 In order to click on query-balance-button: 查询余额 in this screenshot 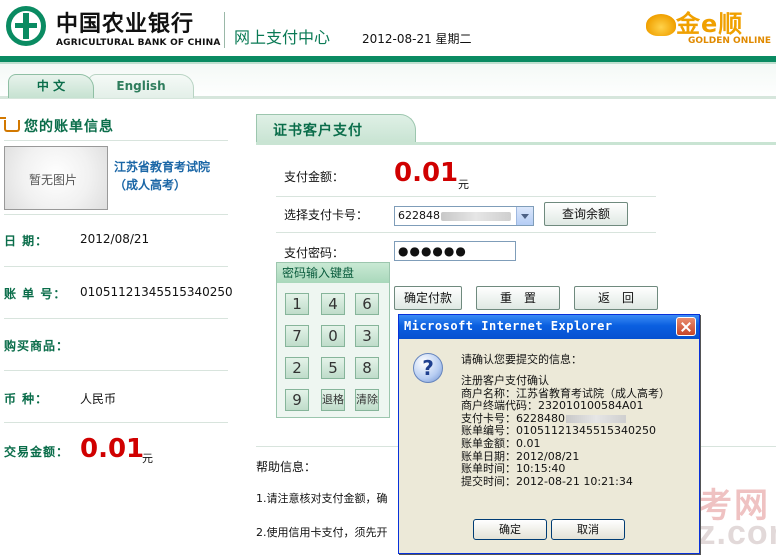, I will do `click(586, 214)`.